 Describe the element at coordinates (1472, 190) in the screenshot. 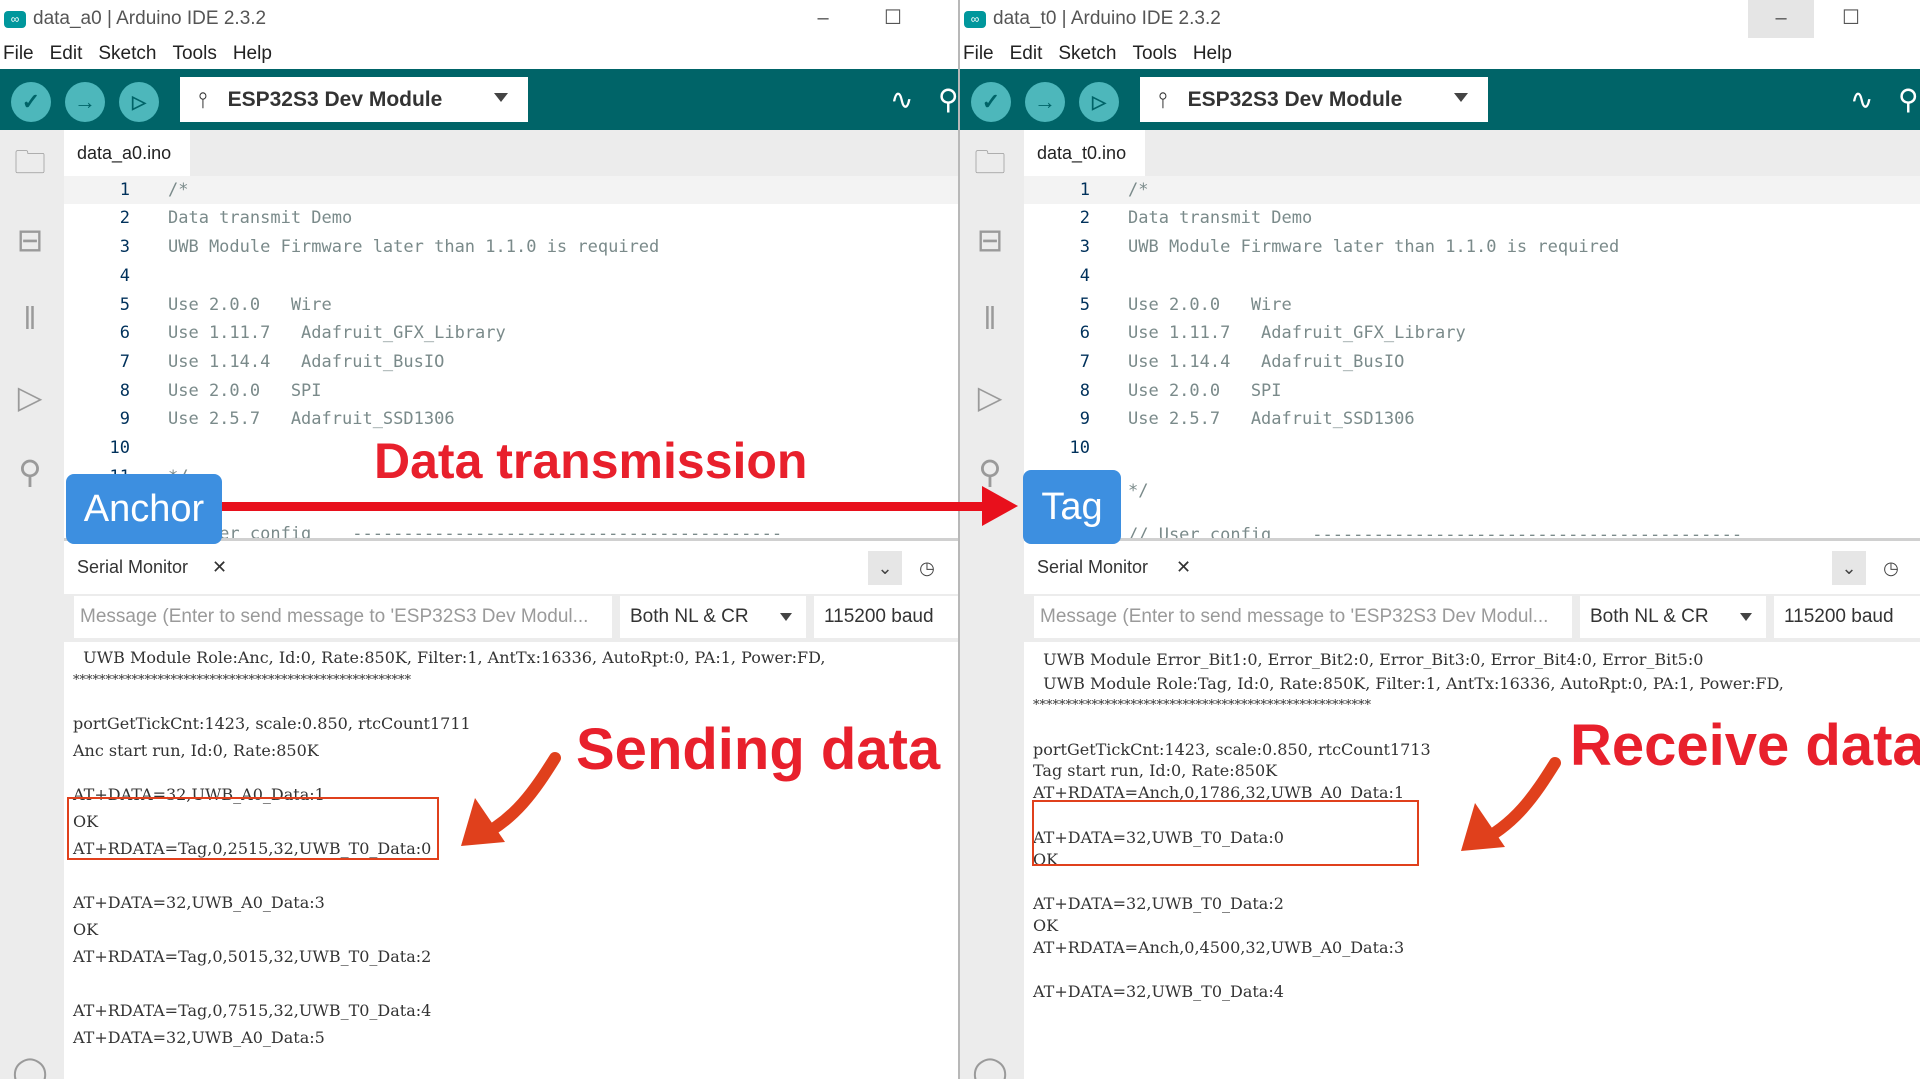

I see `code-line: 1/*` at that location.